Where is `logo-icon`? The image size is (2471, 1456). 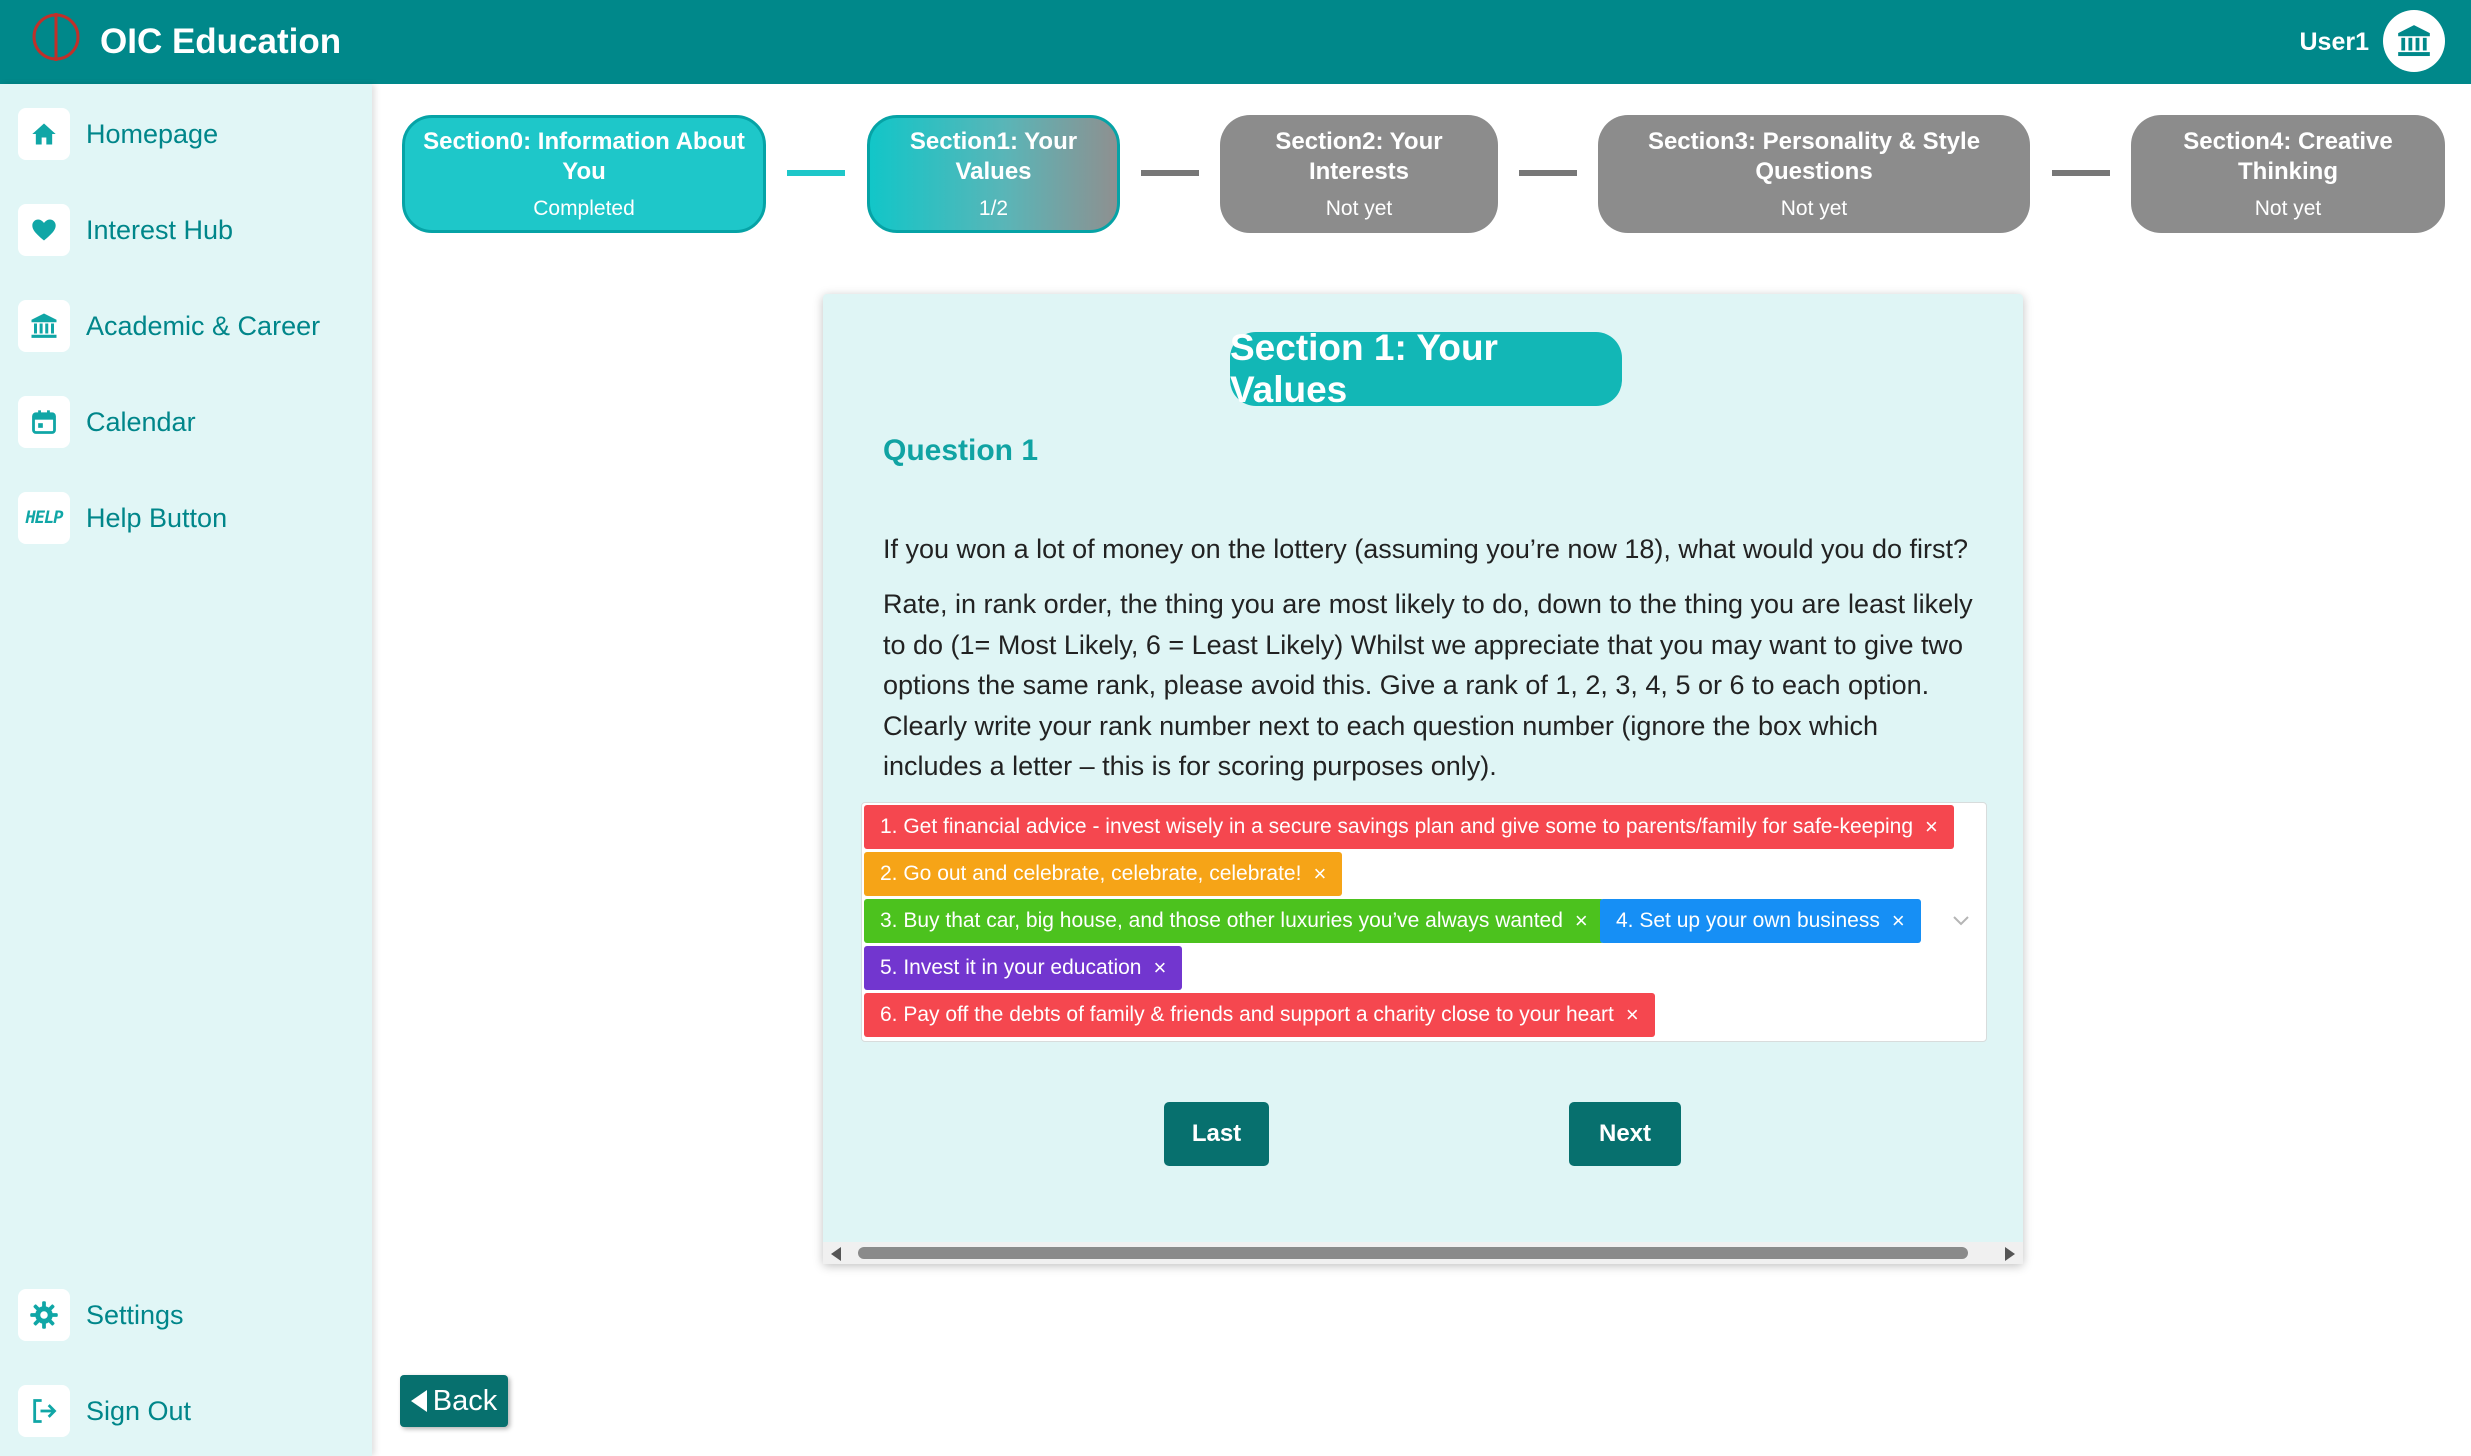
logo-icon is located at coordinates (56, 37).